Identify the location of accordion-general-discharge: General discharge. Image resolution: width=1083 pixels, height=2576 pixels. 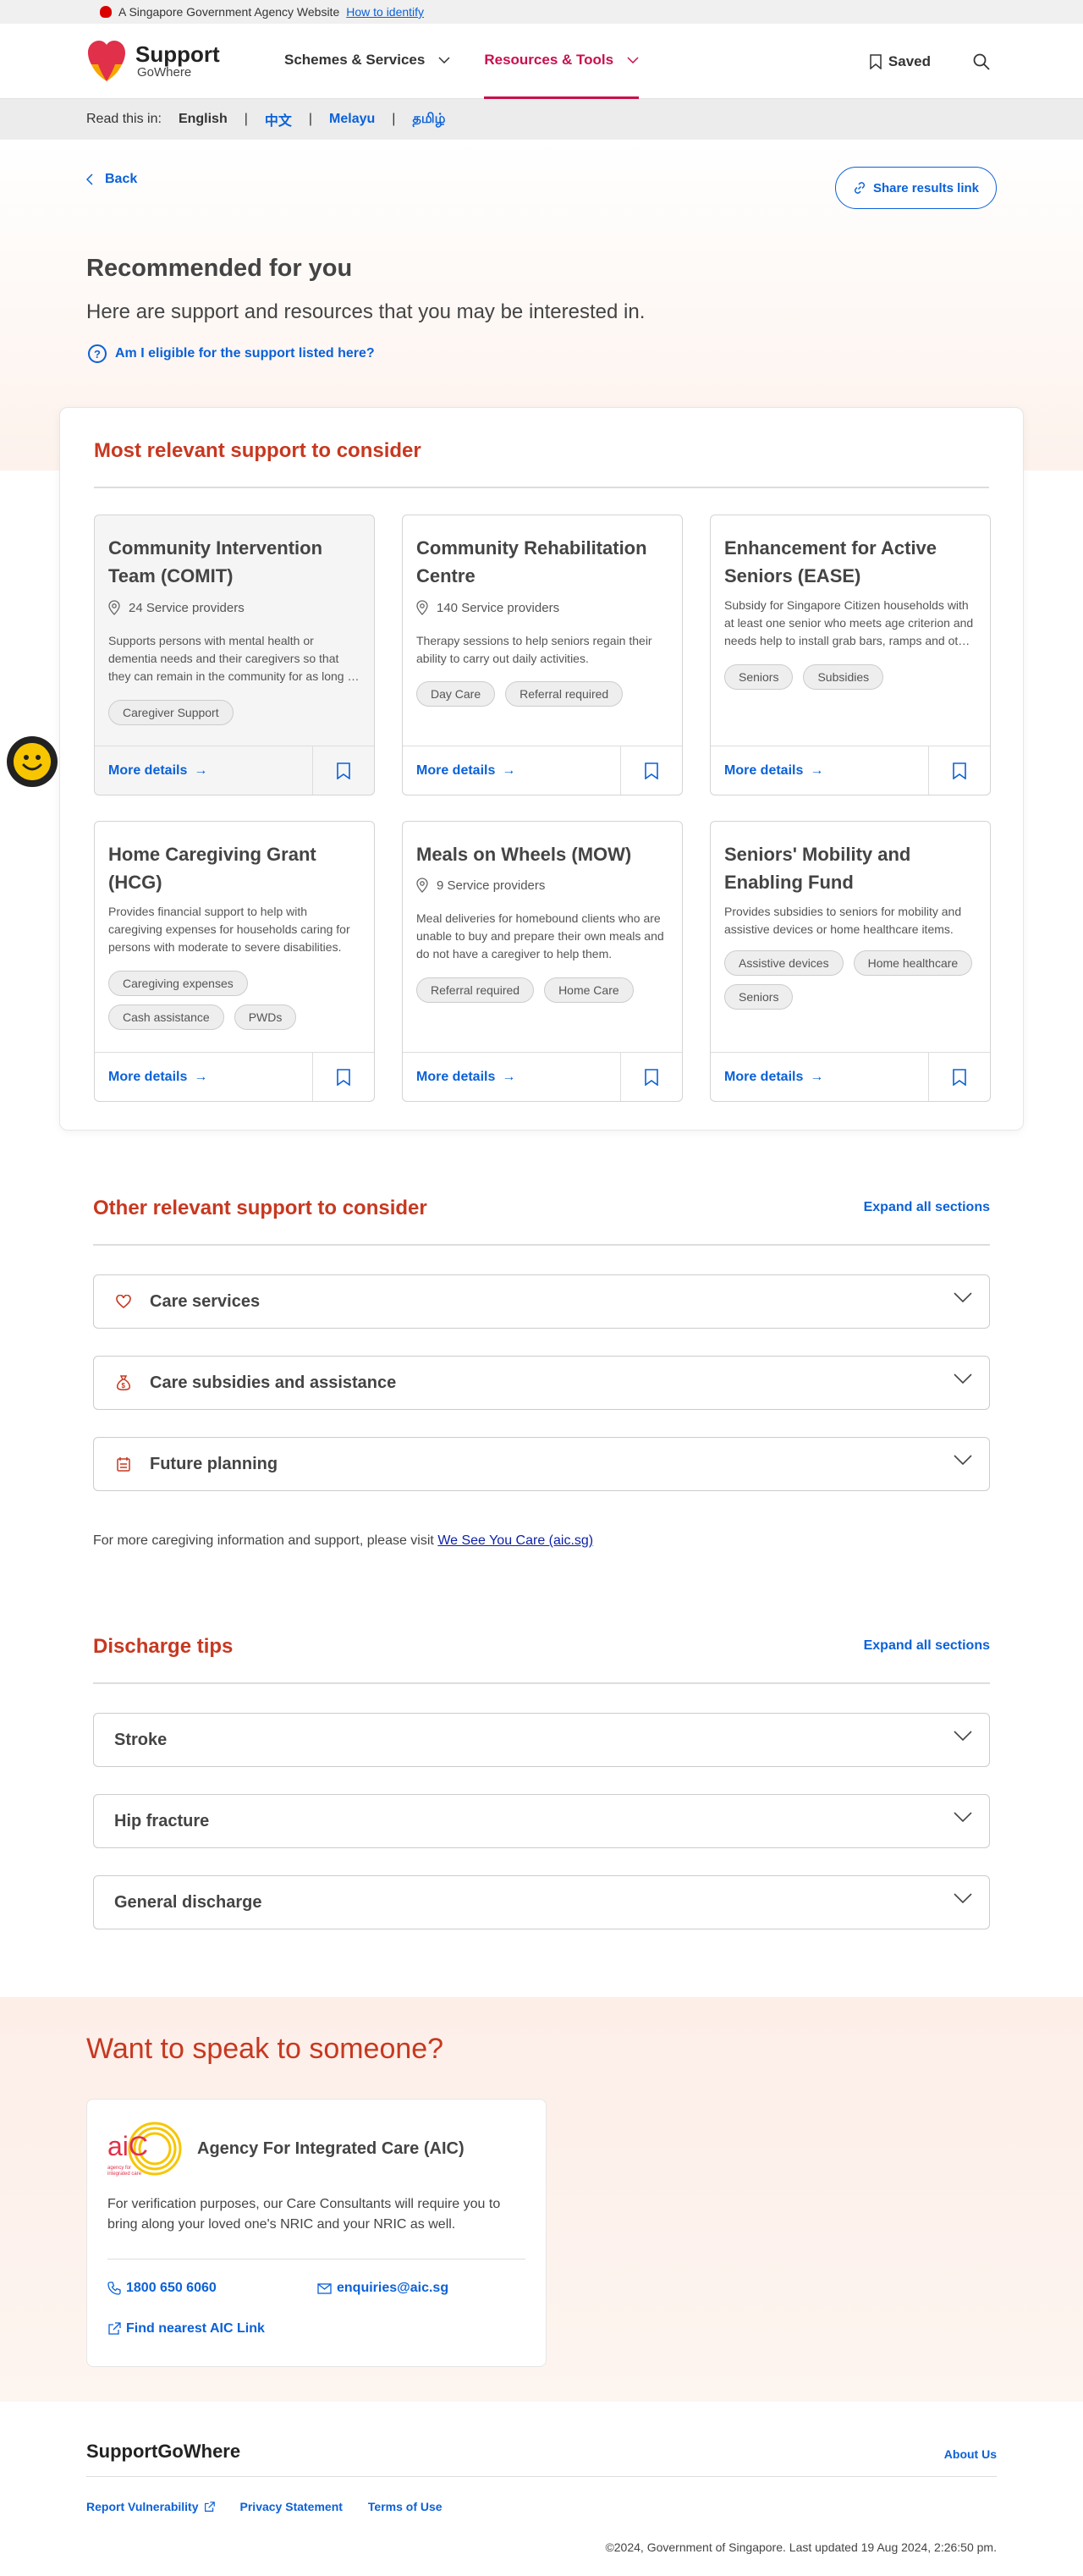
(541, 1902).